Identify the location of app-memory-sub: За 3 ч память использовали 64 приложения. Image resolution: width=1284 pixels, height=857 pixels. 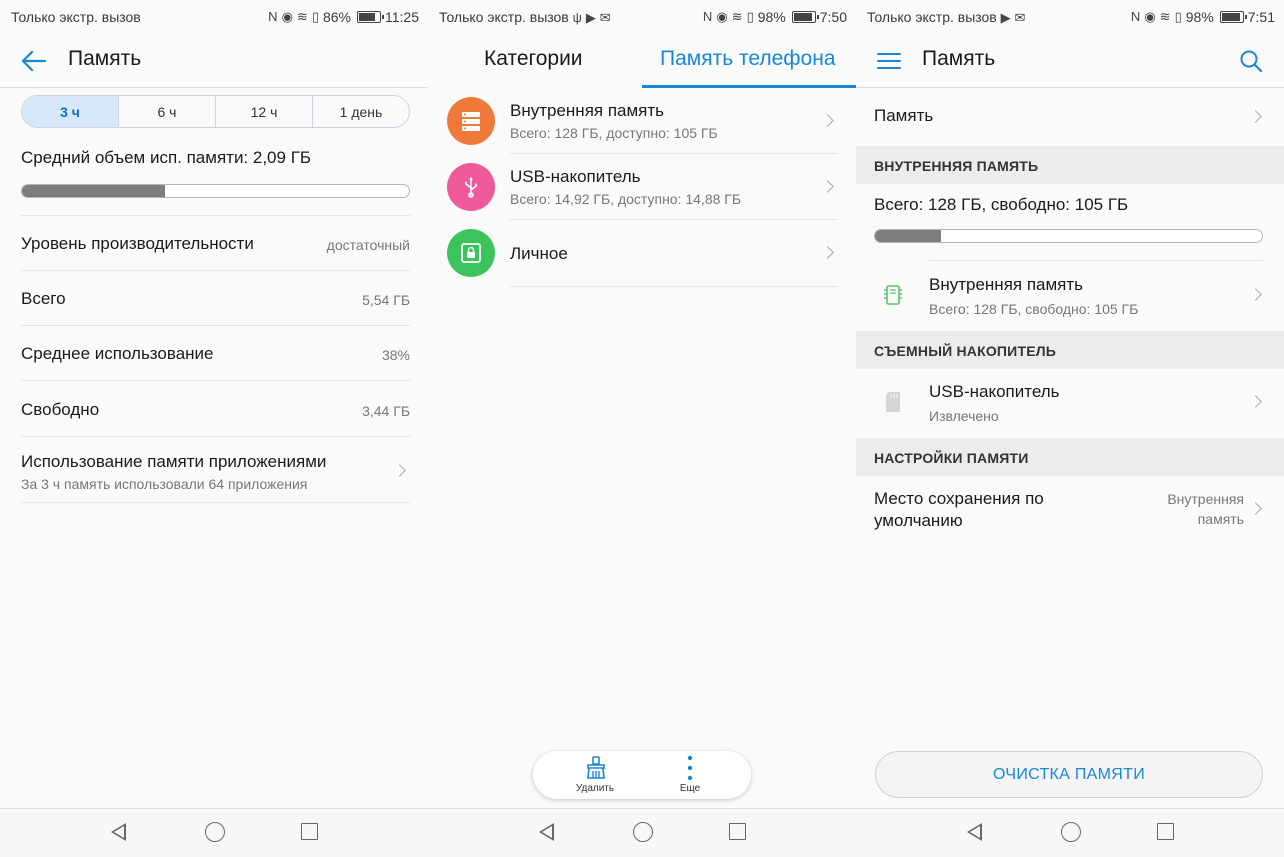
(164, 484).